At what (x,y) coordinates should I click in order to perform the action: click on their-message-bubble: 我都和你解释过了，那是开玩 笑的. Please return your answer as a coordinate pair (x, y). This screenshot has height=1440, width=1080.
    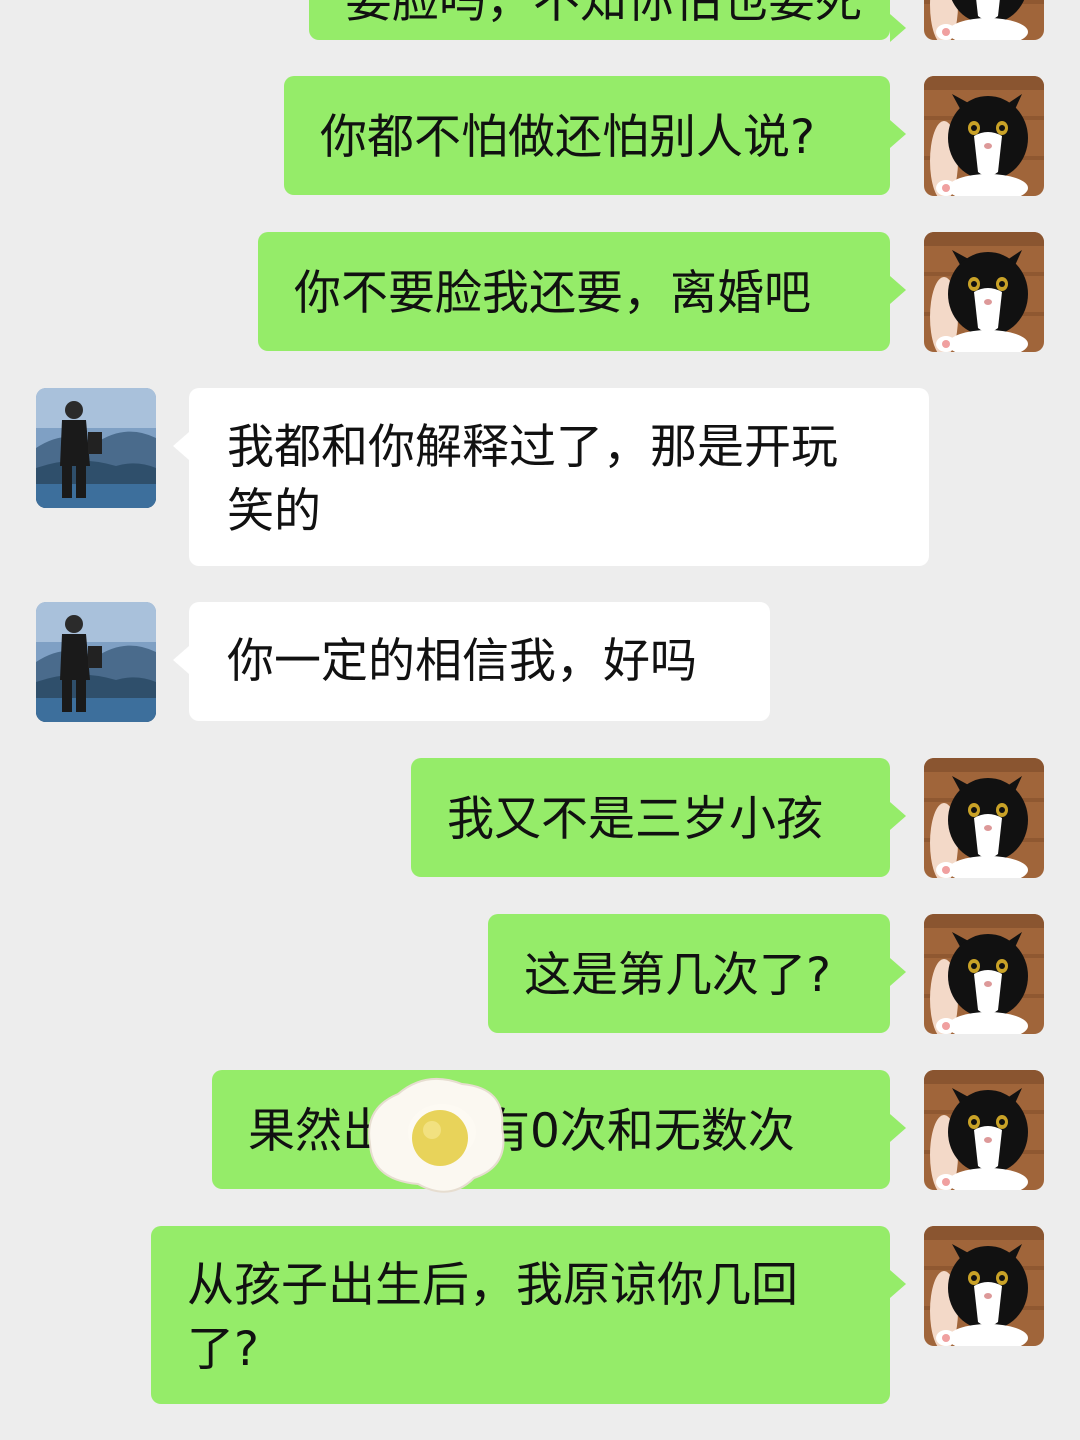
    Looking at the image, I should click on (559, 477).